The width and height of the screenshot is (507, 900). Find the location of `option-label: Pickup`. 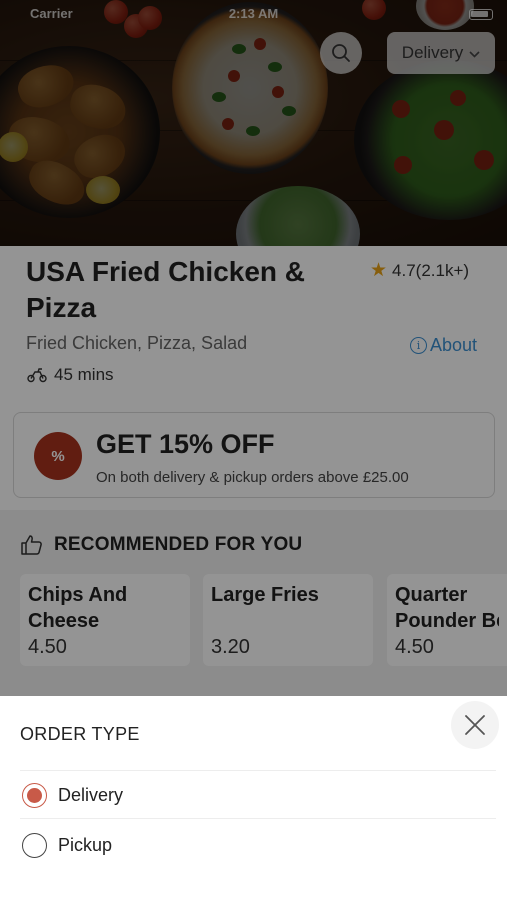

option-label: Pickup is located at coordinates (85, 844).